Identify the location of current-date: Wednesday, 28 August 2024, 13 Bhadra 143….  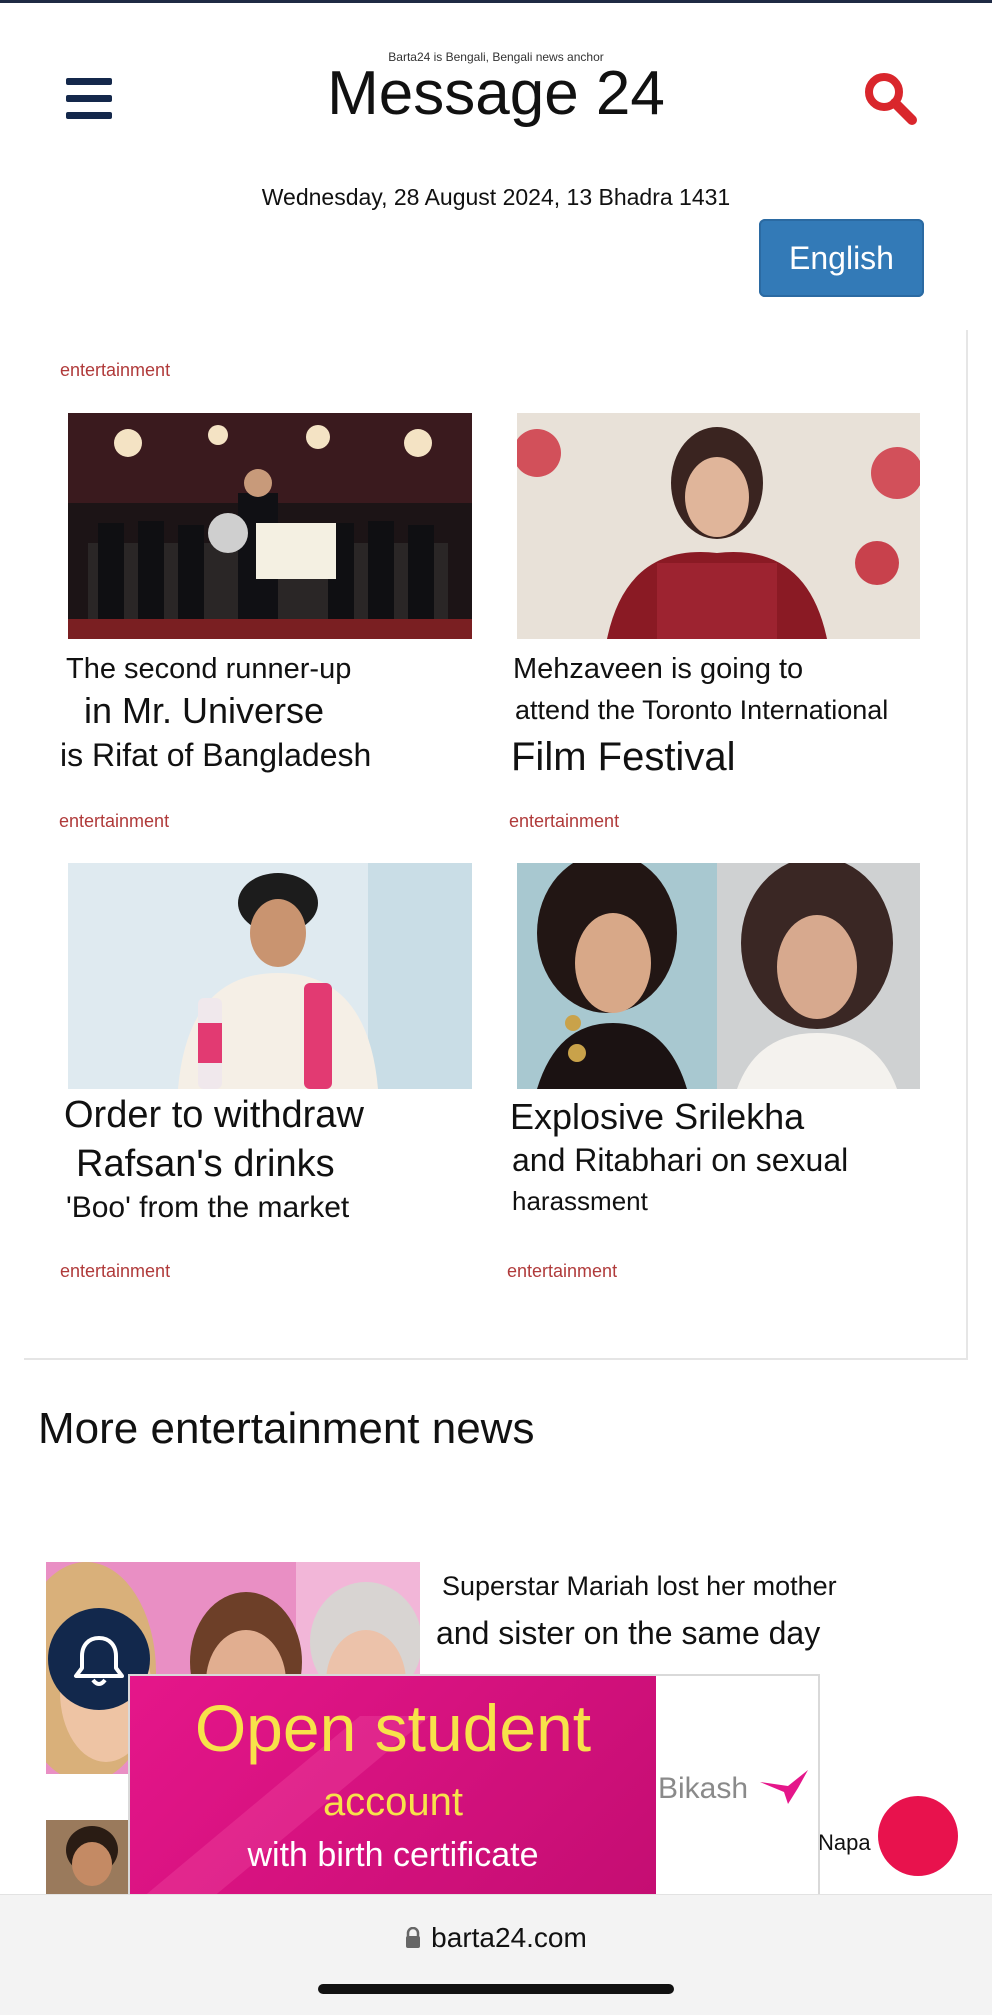
(496, 197).